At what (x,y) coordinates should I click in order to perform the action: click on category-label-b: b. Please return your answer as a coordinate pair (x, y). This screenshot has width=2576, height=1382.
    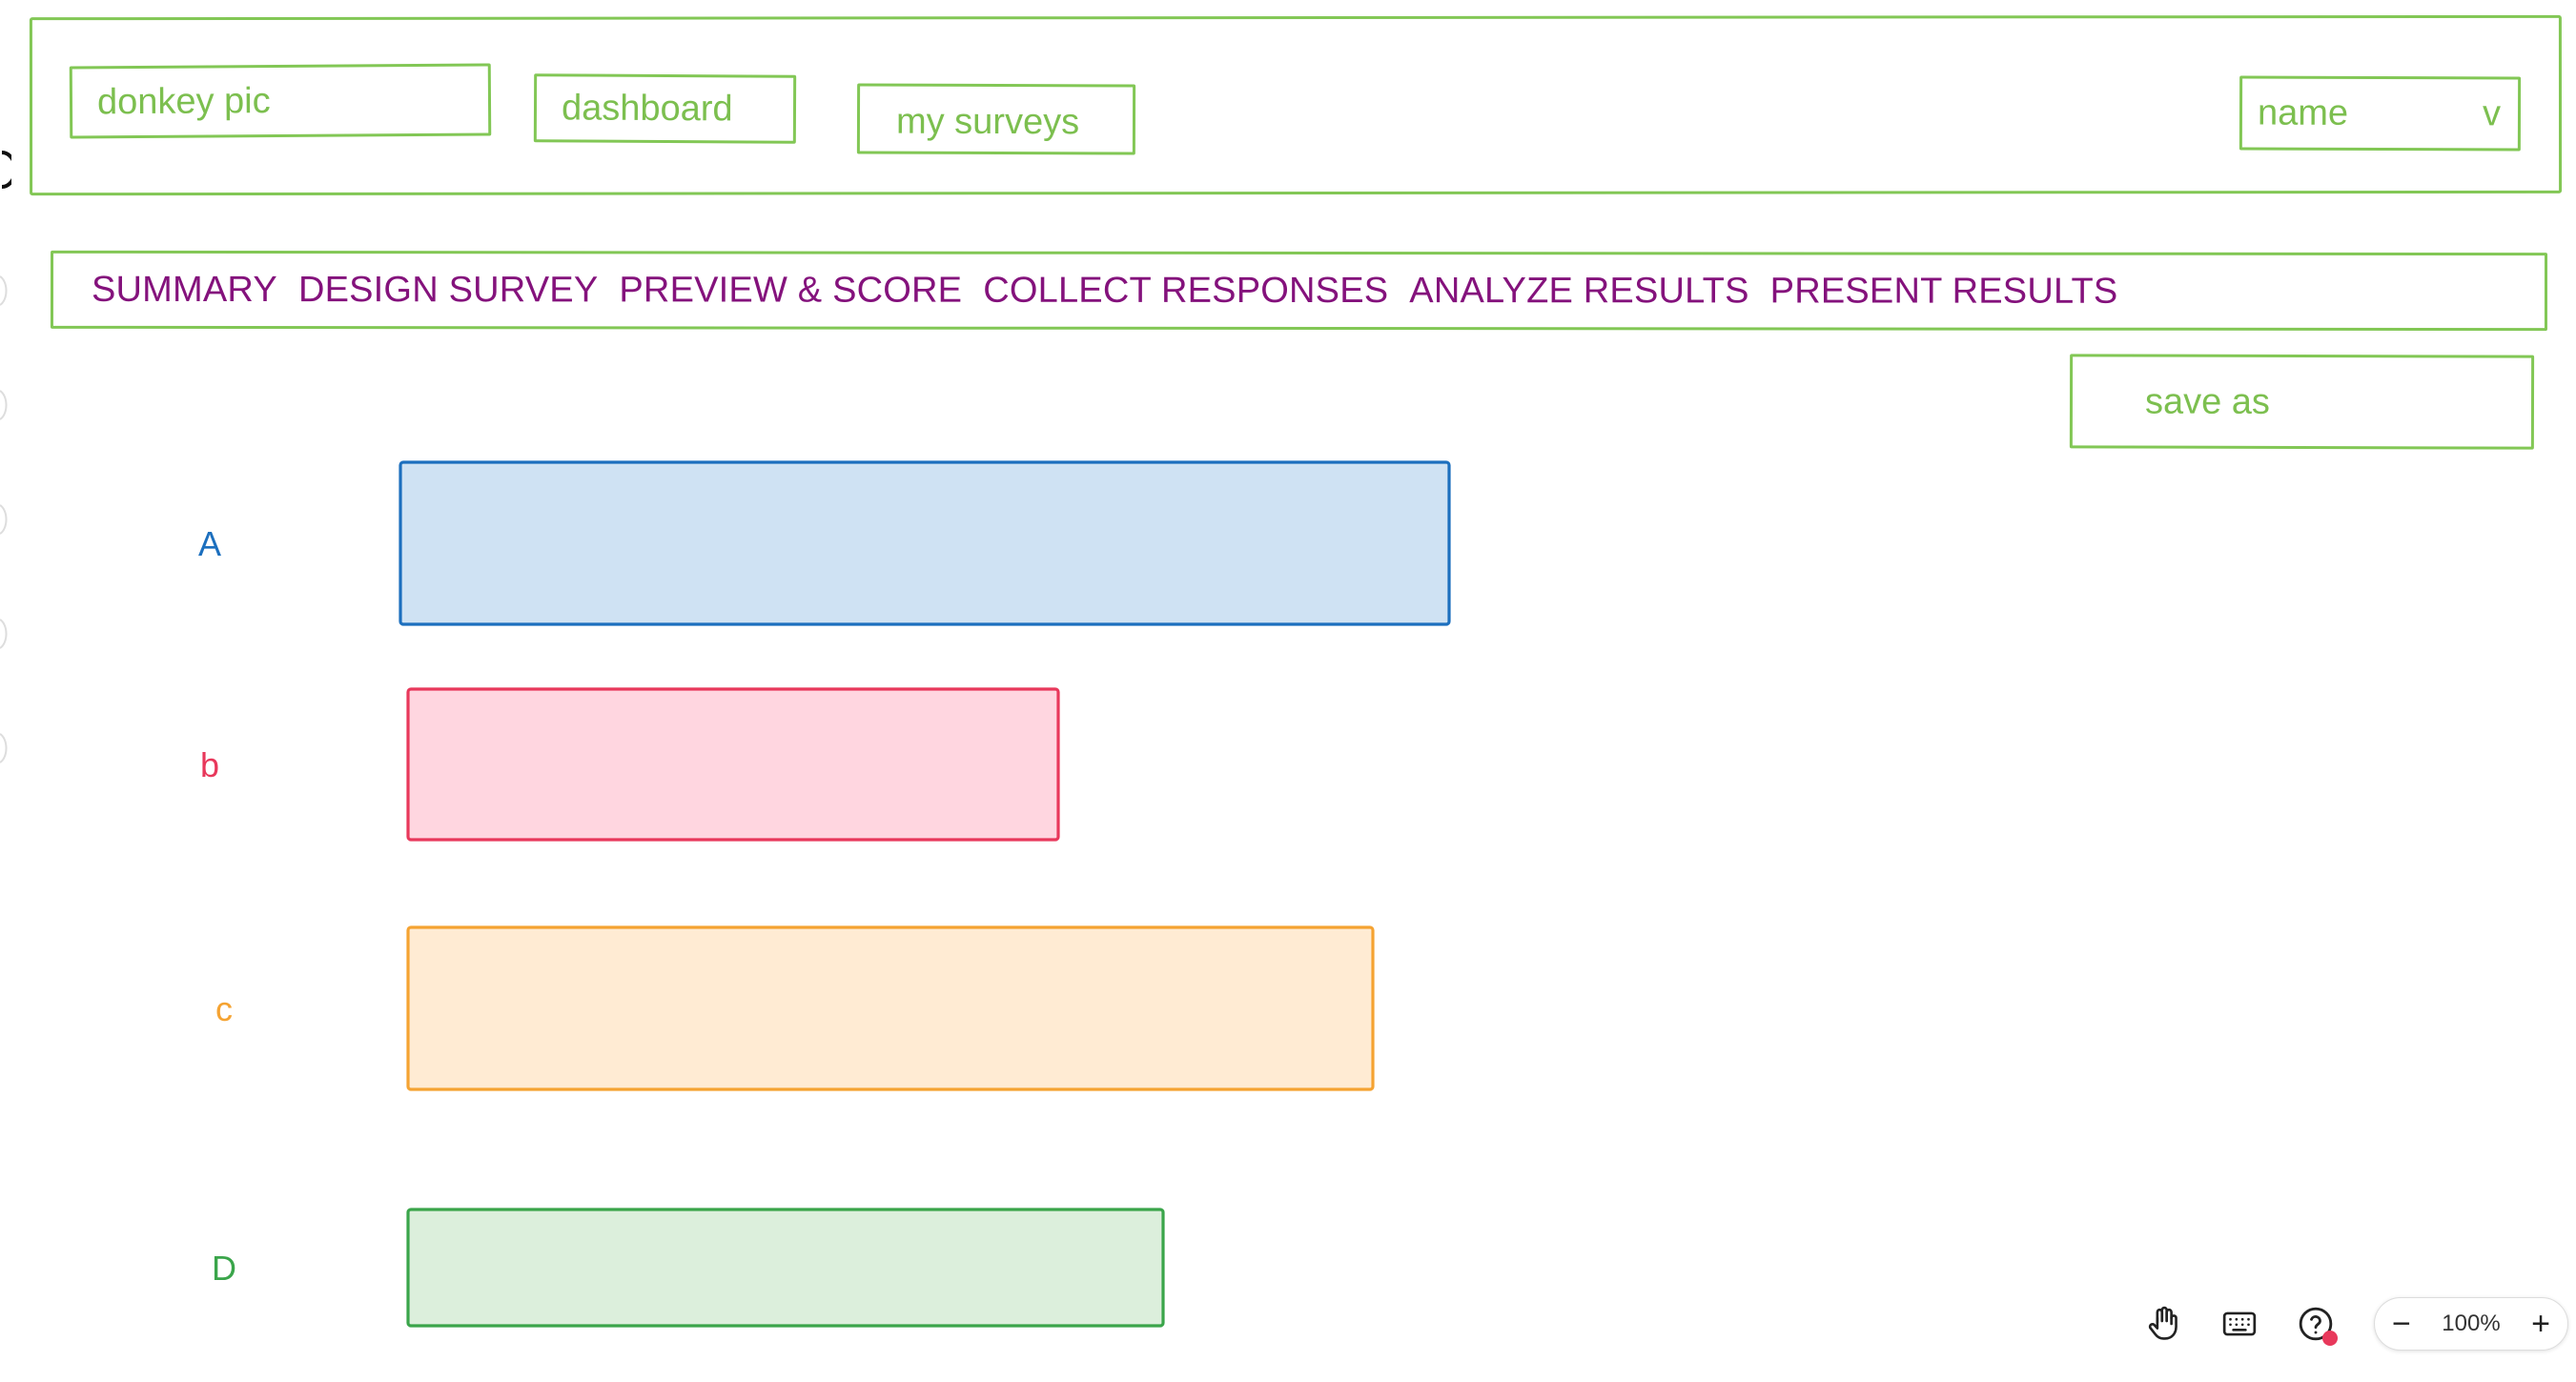
    Looking at the image, I should click on (210, 764).